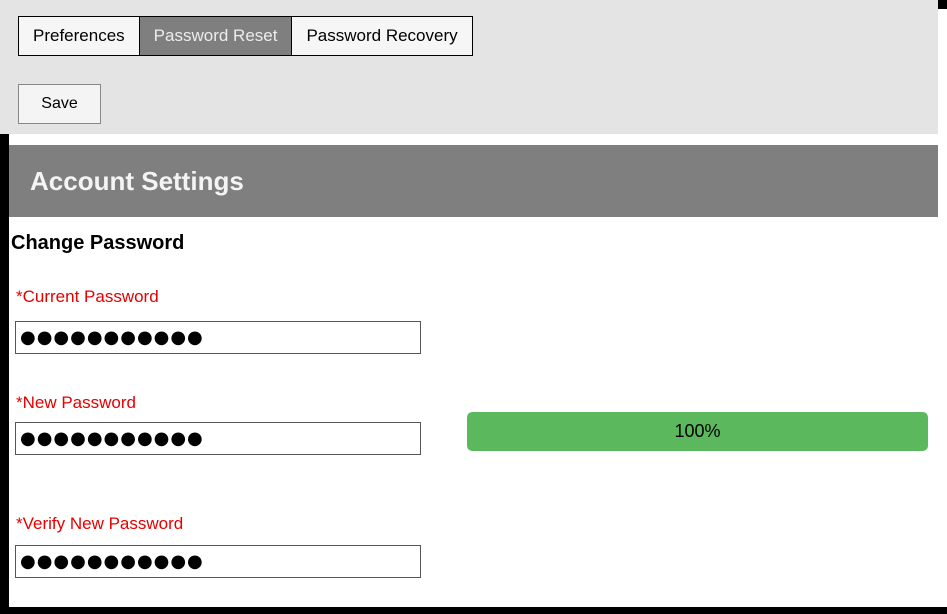 This screenshot has height=614, width=947. I want to click on verify-password-input, so click(218, 561).